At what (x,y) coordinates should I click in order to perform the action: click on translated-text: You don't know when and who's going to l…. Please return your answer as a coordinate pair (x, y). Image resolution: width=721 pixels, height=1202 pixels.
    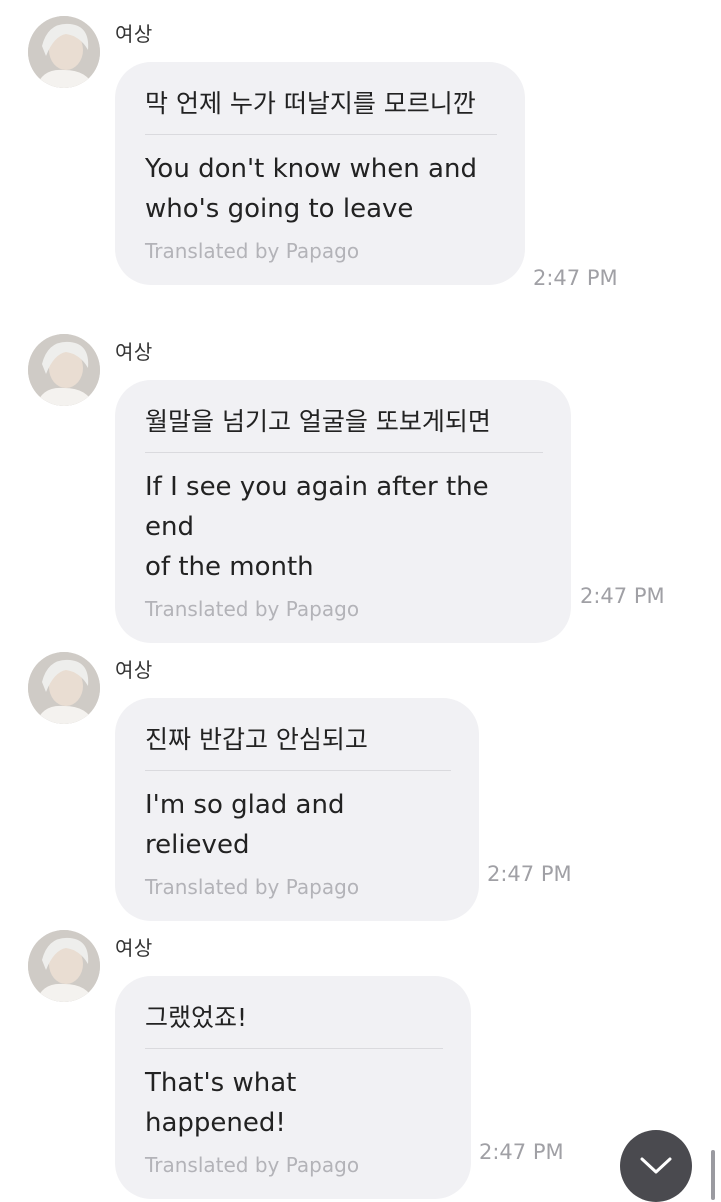
    Looking at the image, I should click on (321, 189).